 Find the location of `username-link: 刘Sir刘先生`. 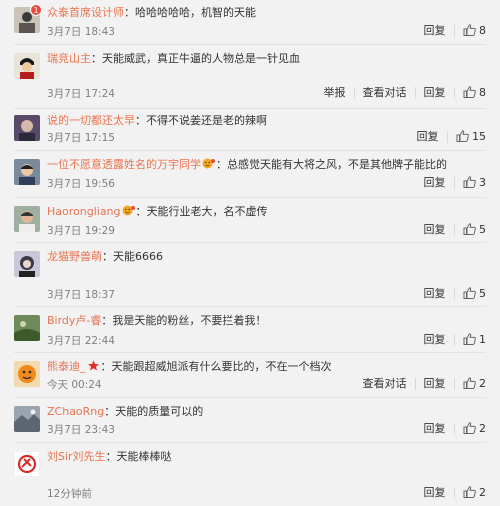

username-link: 刘Sir刘先生 is located at coordinates (76, 456).